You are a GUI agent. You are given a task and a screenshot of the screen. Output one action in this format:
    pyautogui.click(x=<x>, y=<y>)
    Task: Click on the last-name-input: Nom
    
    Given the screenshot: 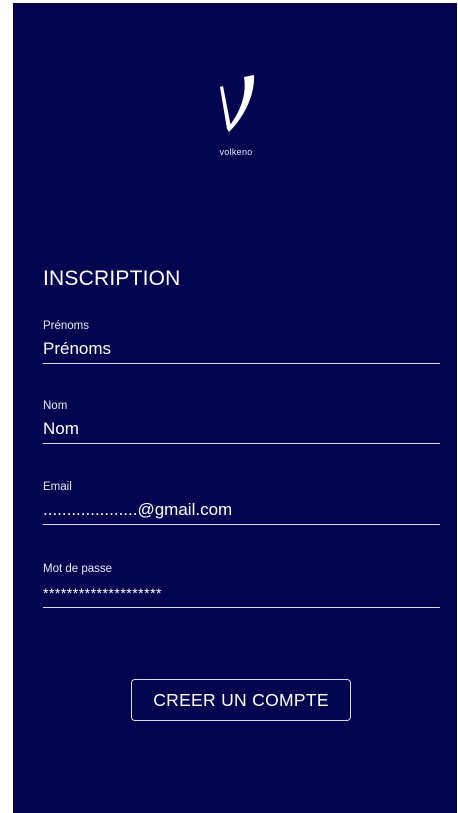 What is the action you would take?
    pyautogui.click(x=241, y=429)
    